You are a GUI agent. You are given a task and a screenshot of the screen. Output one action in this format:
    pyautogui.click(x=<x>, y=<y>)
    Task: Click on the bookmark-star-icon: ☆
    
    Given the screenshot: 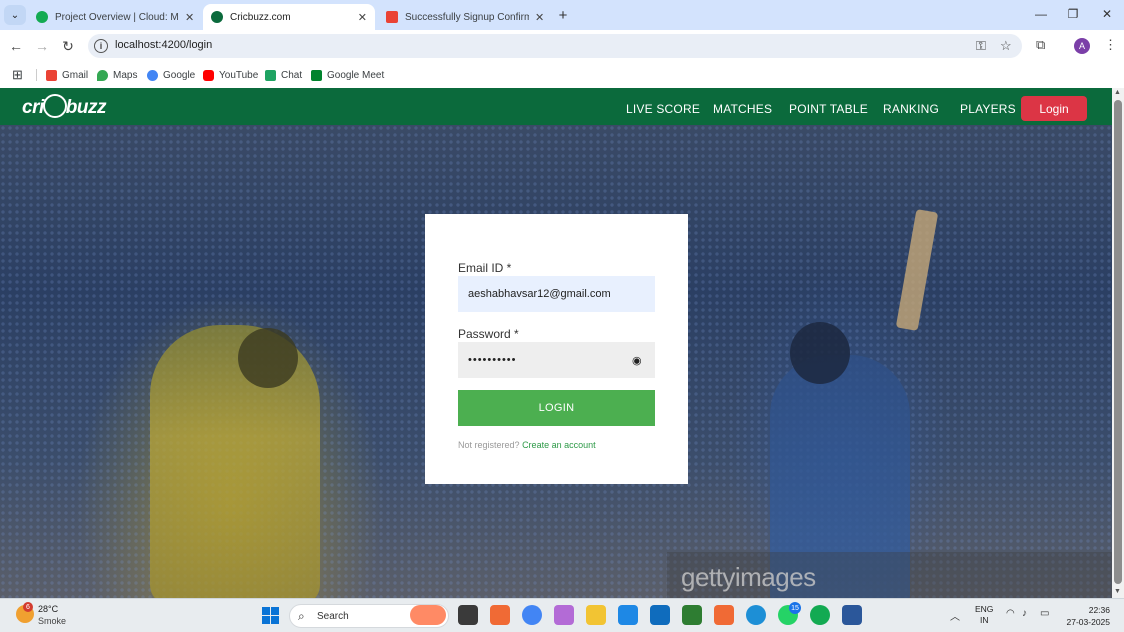 What is the action you would take?
    pyautogui.click(x=1006, y=46)
    